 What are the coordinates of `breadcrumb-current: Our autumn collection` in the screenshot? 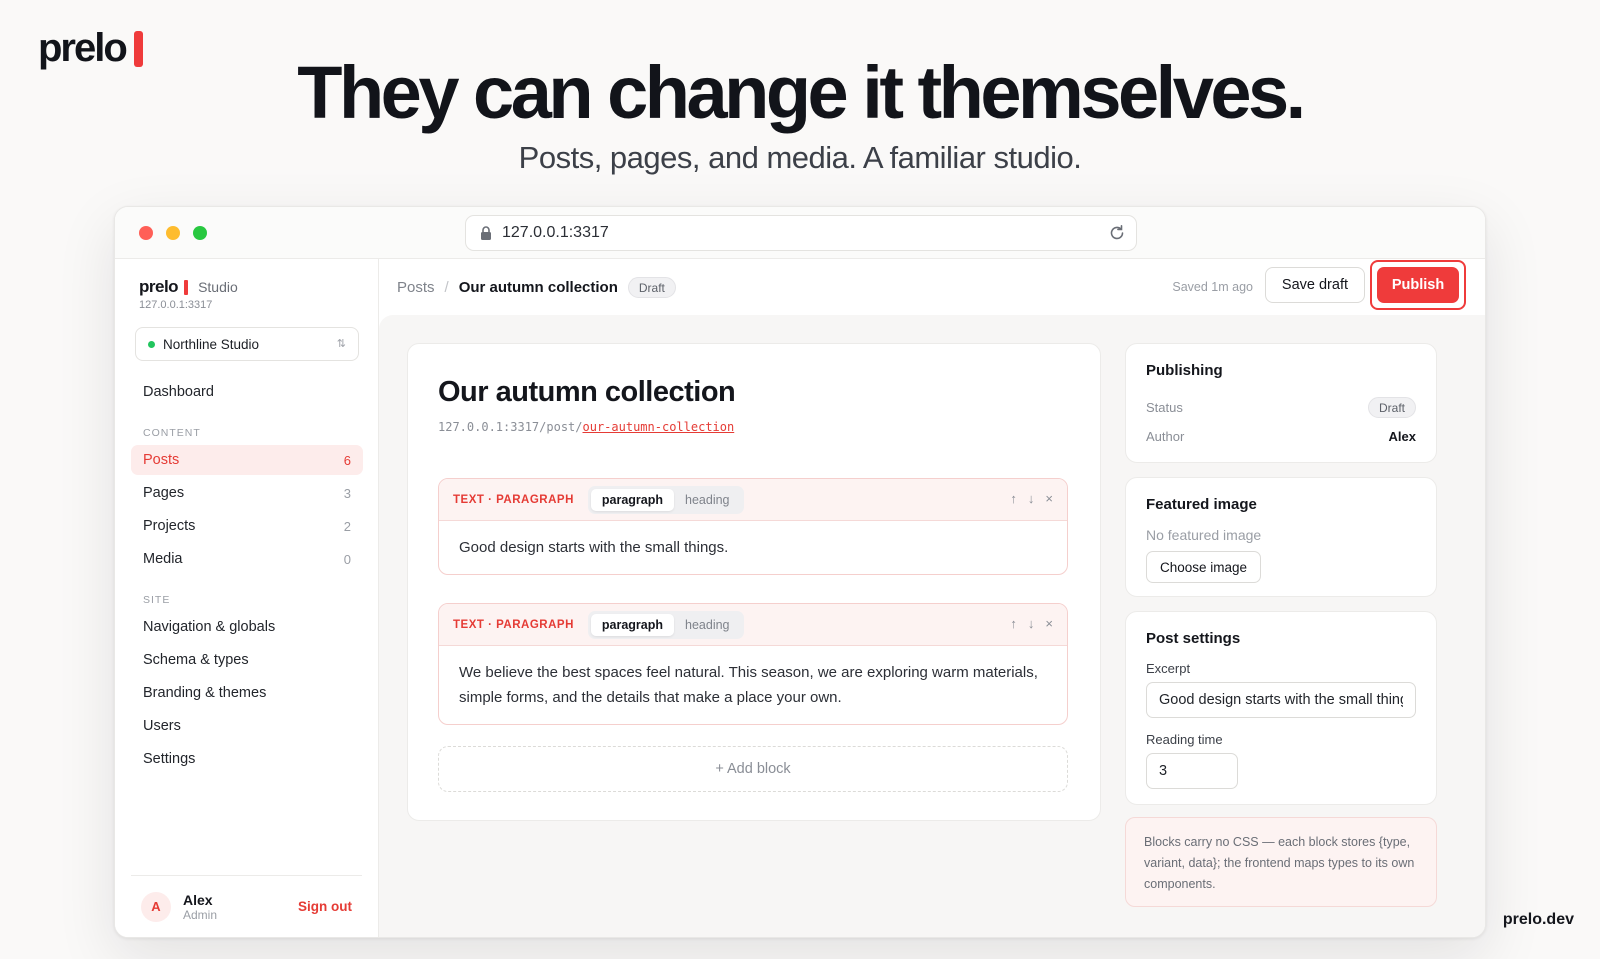 It's located at (538, 287).